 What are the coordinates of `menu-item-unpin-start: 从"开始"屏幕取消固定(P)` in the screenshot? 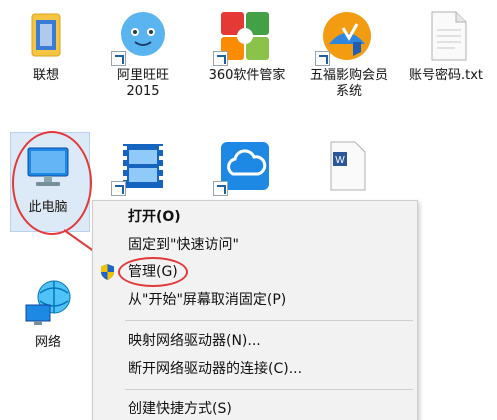 It's located at (255, 300).